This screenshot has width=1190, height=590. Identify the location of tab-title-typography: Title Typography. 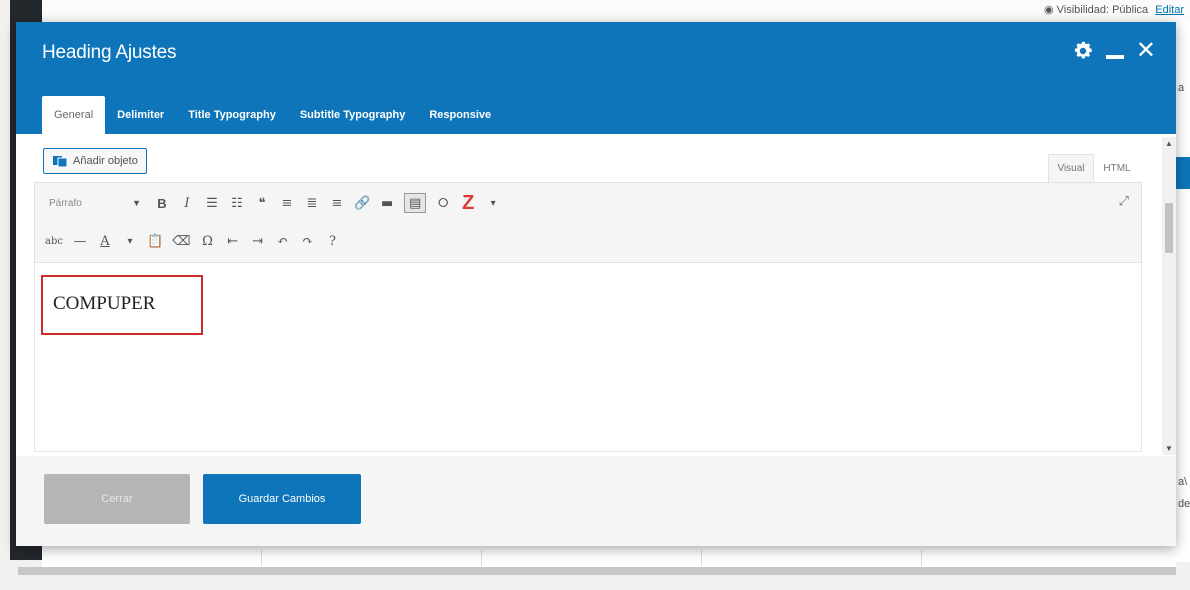
(232, 115).